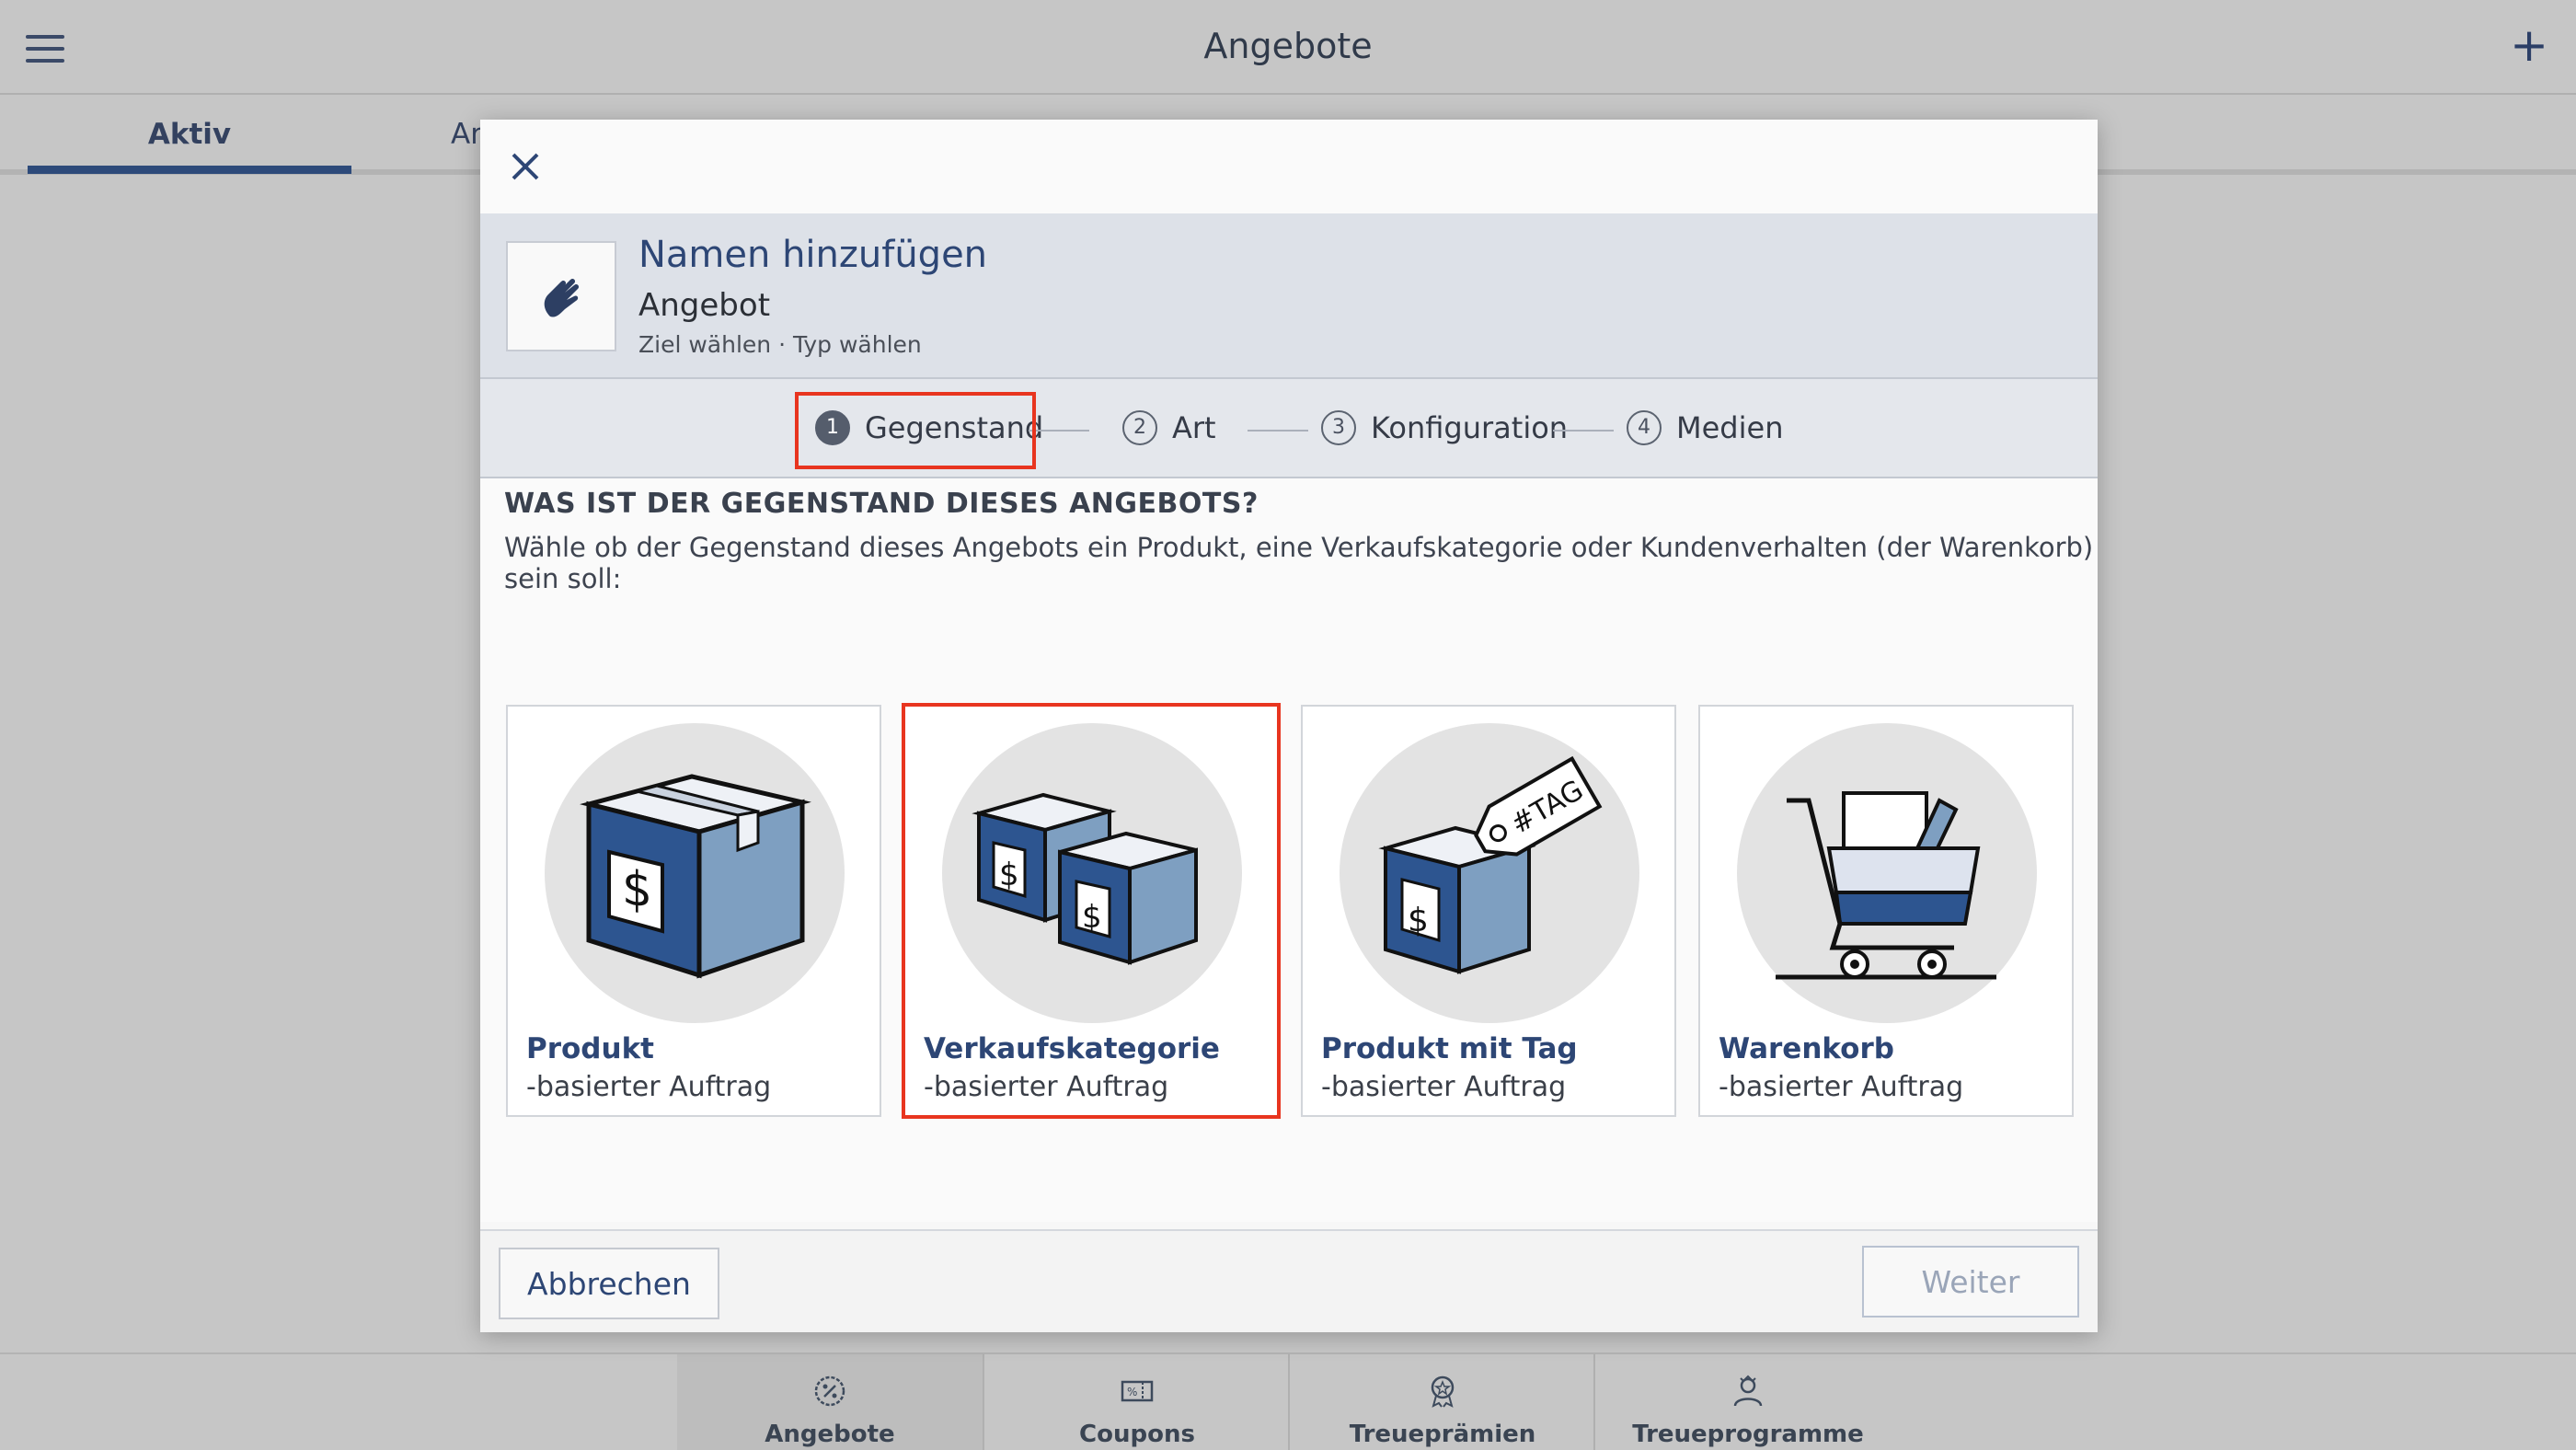  I want to click on step-number: 3, so click(1338, 428).